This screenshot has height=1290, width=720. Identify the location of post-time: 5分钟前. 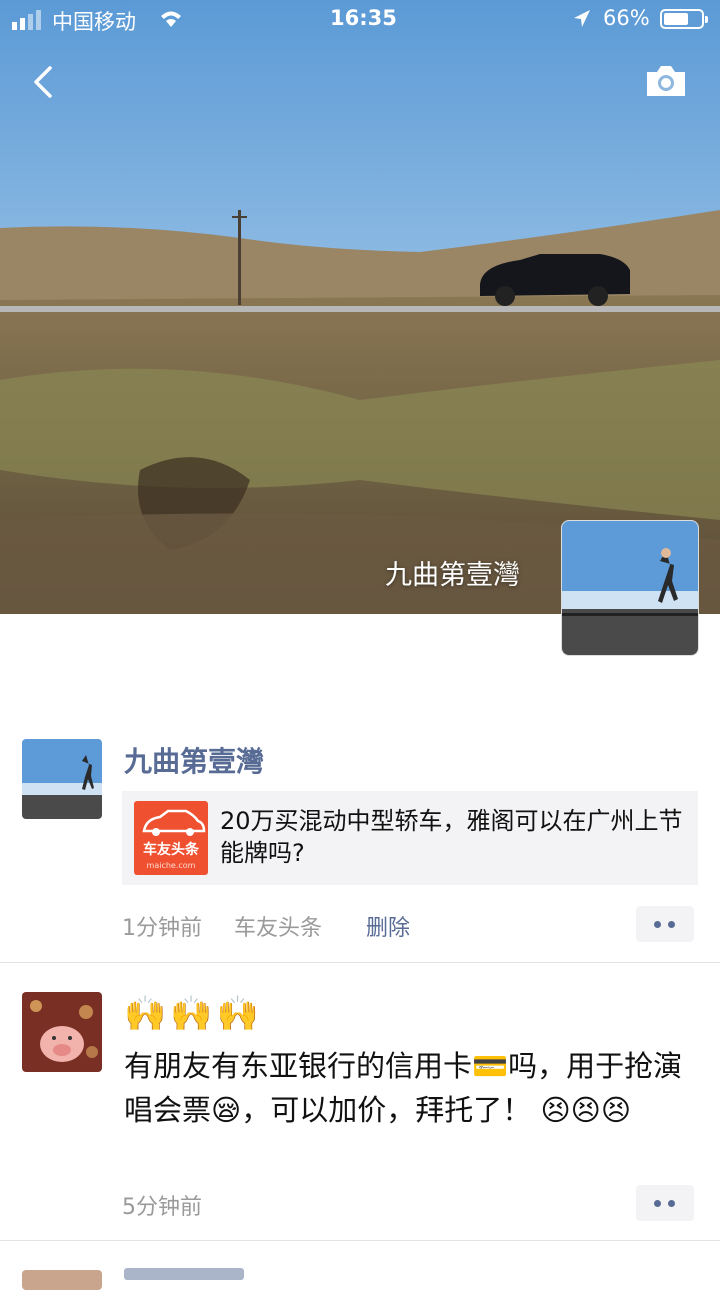
(162, 1207).